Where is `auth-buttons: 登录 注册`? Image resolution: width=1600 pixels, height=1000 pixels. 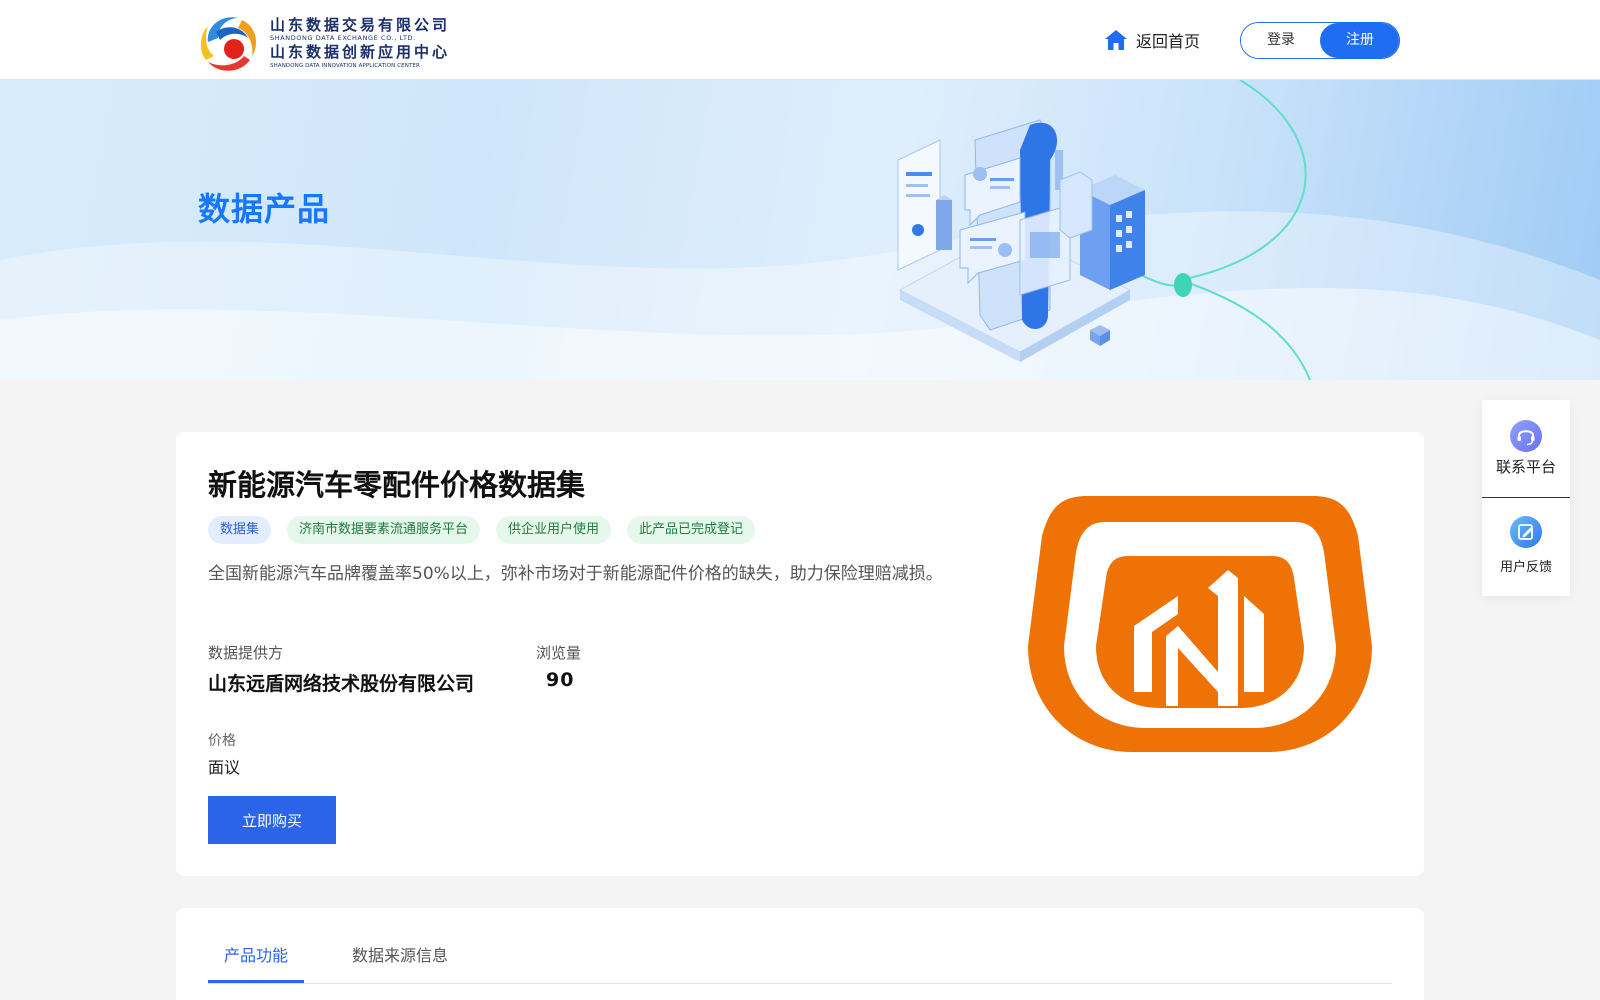 auth-buttons: 登录 注册 is located at coordinates (1320, 40).